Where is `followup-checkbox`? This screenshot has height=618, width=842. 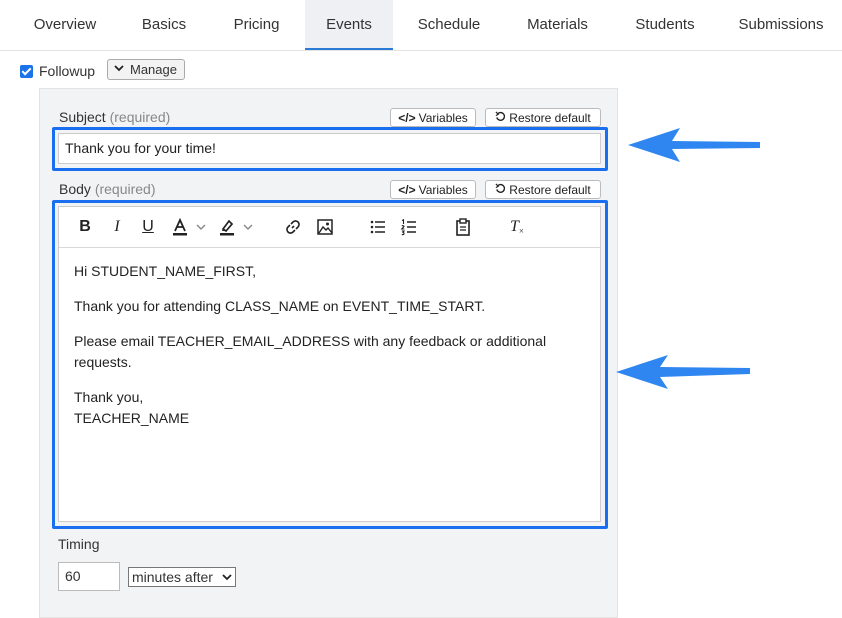
followup-checkbox is located at coordinates (26, 71).